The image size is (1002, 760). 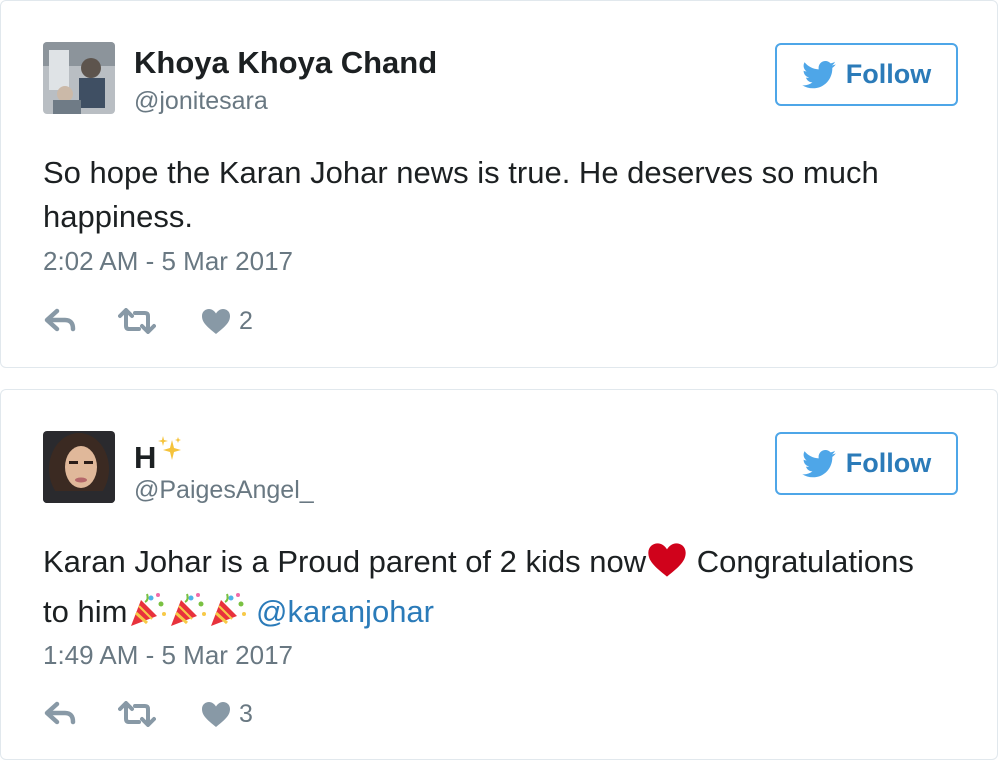 I want to click on user-handle: @jonitesara, so click(x=201, y=101).